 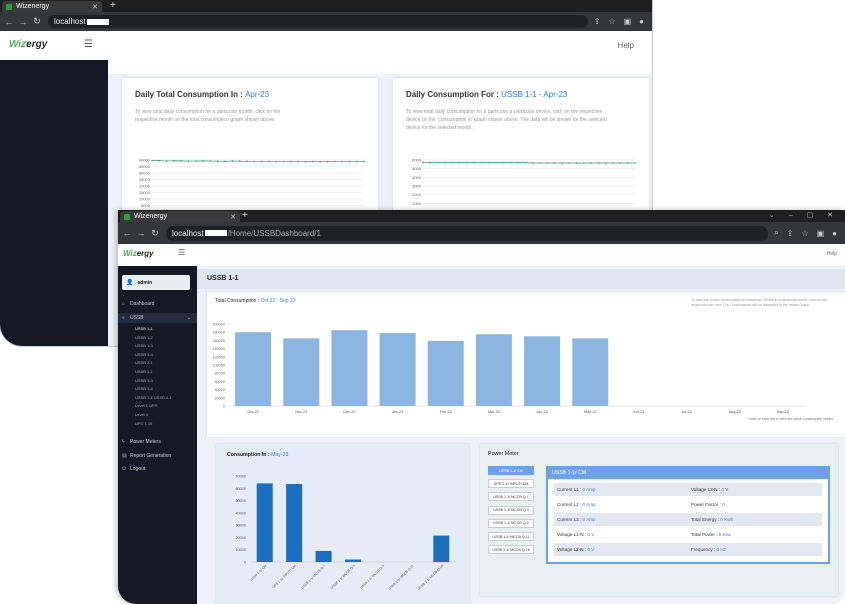 I want to click on reading-cell: Power Factor : 0, so click(x=755, y=504).